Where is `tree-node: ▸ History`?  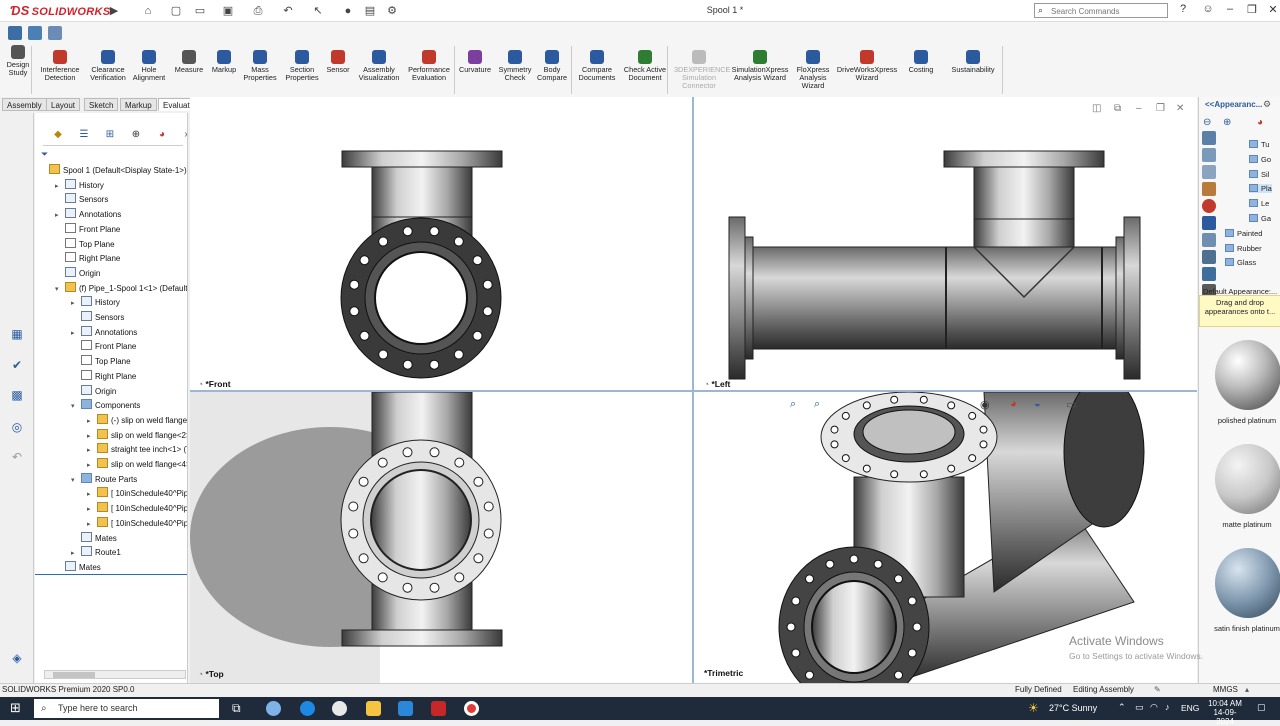 tree-node: ▸ History is located at coordinates (79, 186).